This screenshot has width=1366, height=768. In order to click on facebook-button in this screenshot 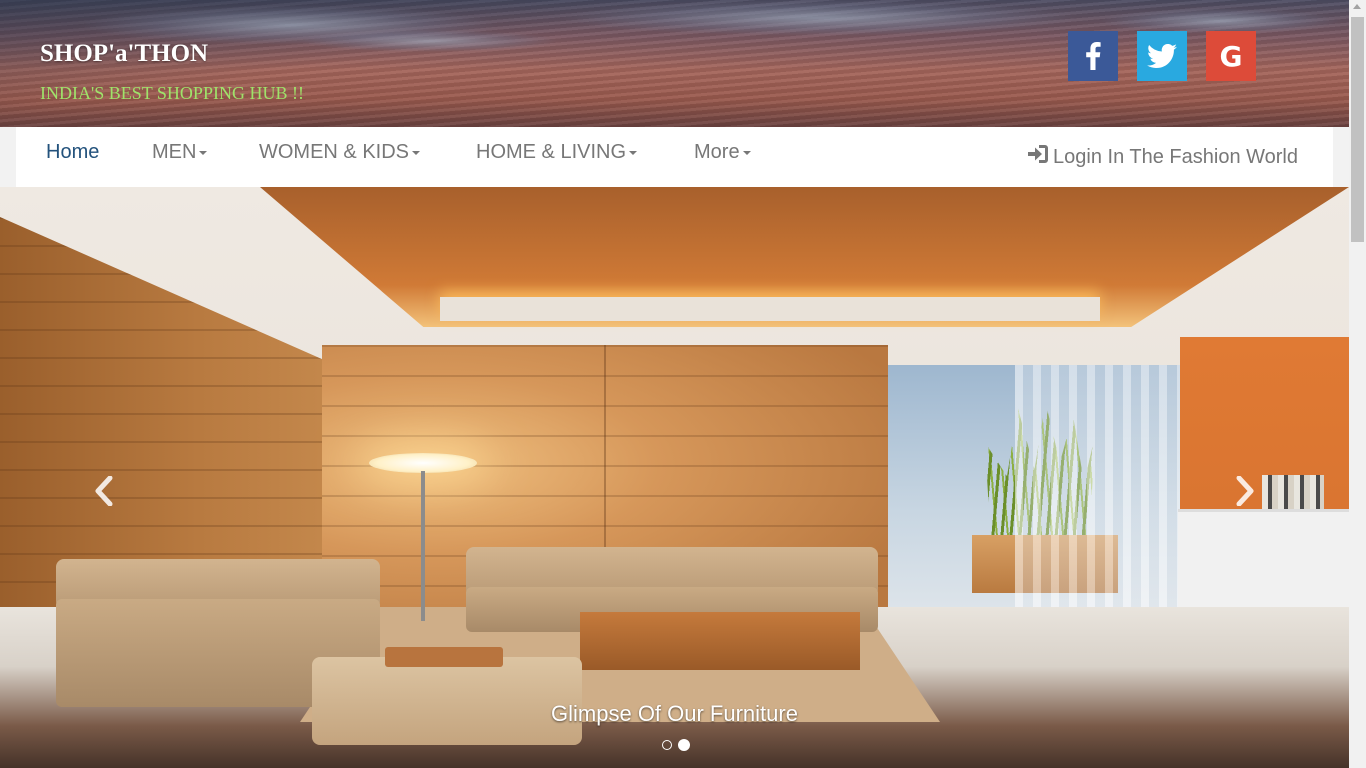, I will do `click(1093, 56)`.